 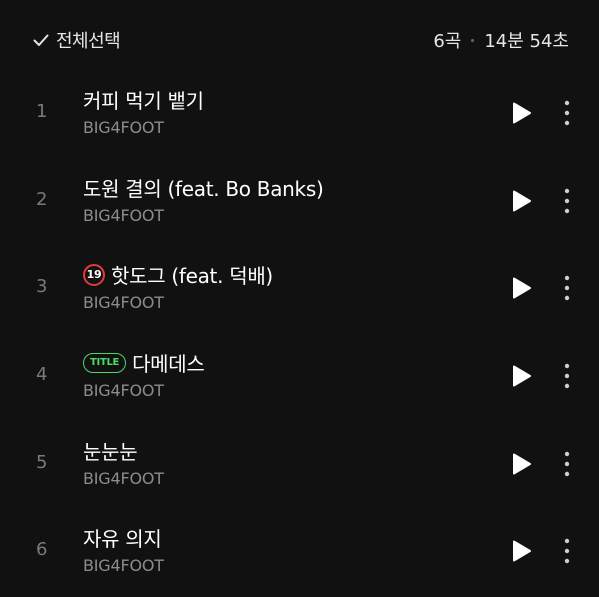 What do you see at coordinates (447, 41) in the screenshot?
I see `track-count: 6곡` at bounding box center [447, 41].